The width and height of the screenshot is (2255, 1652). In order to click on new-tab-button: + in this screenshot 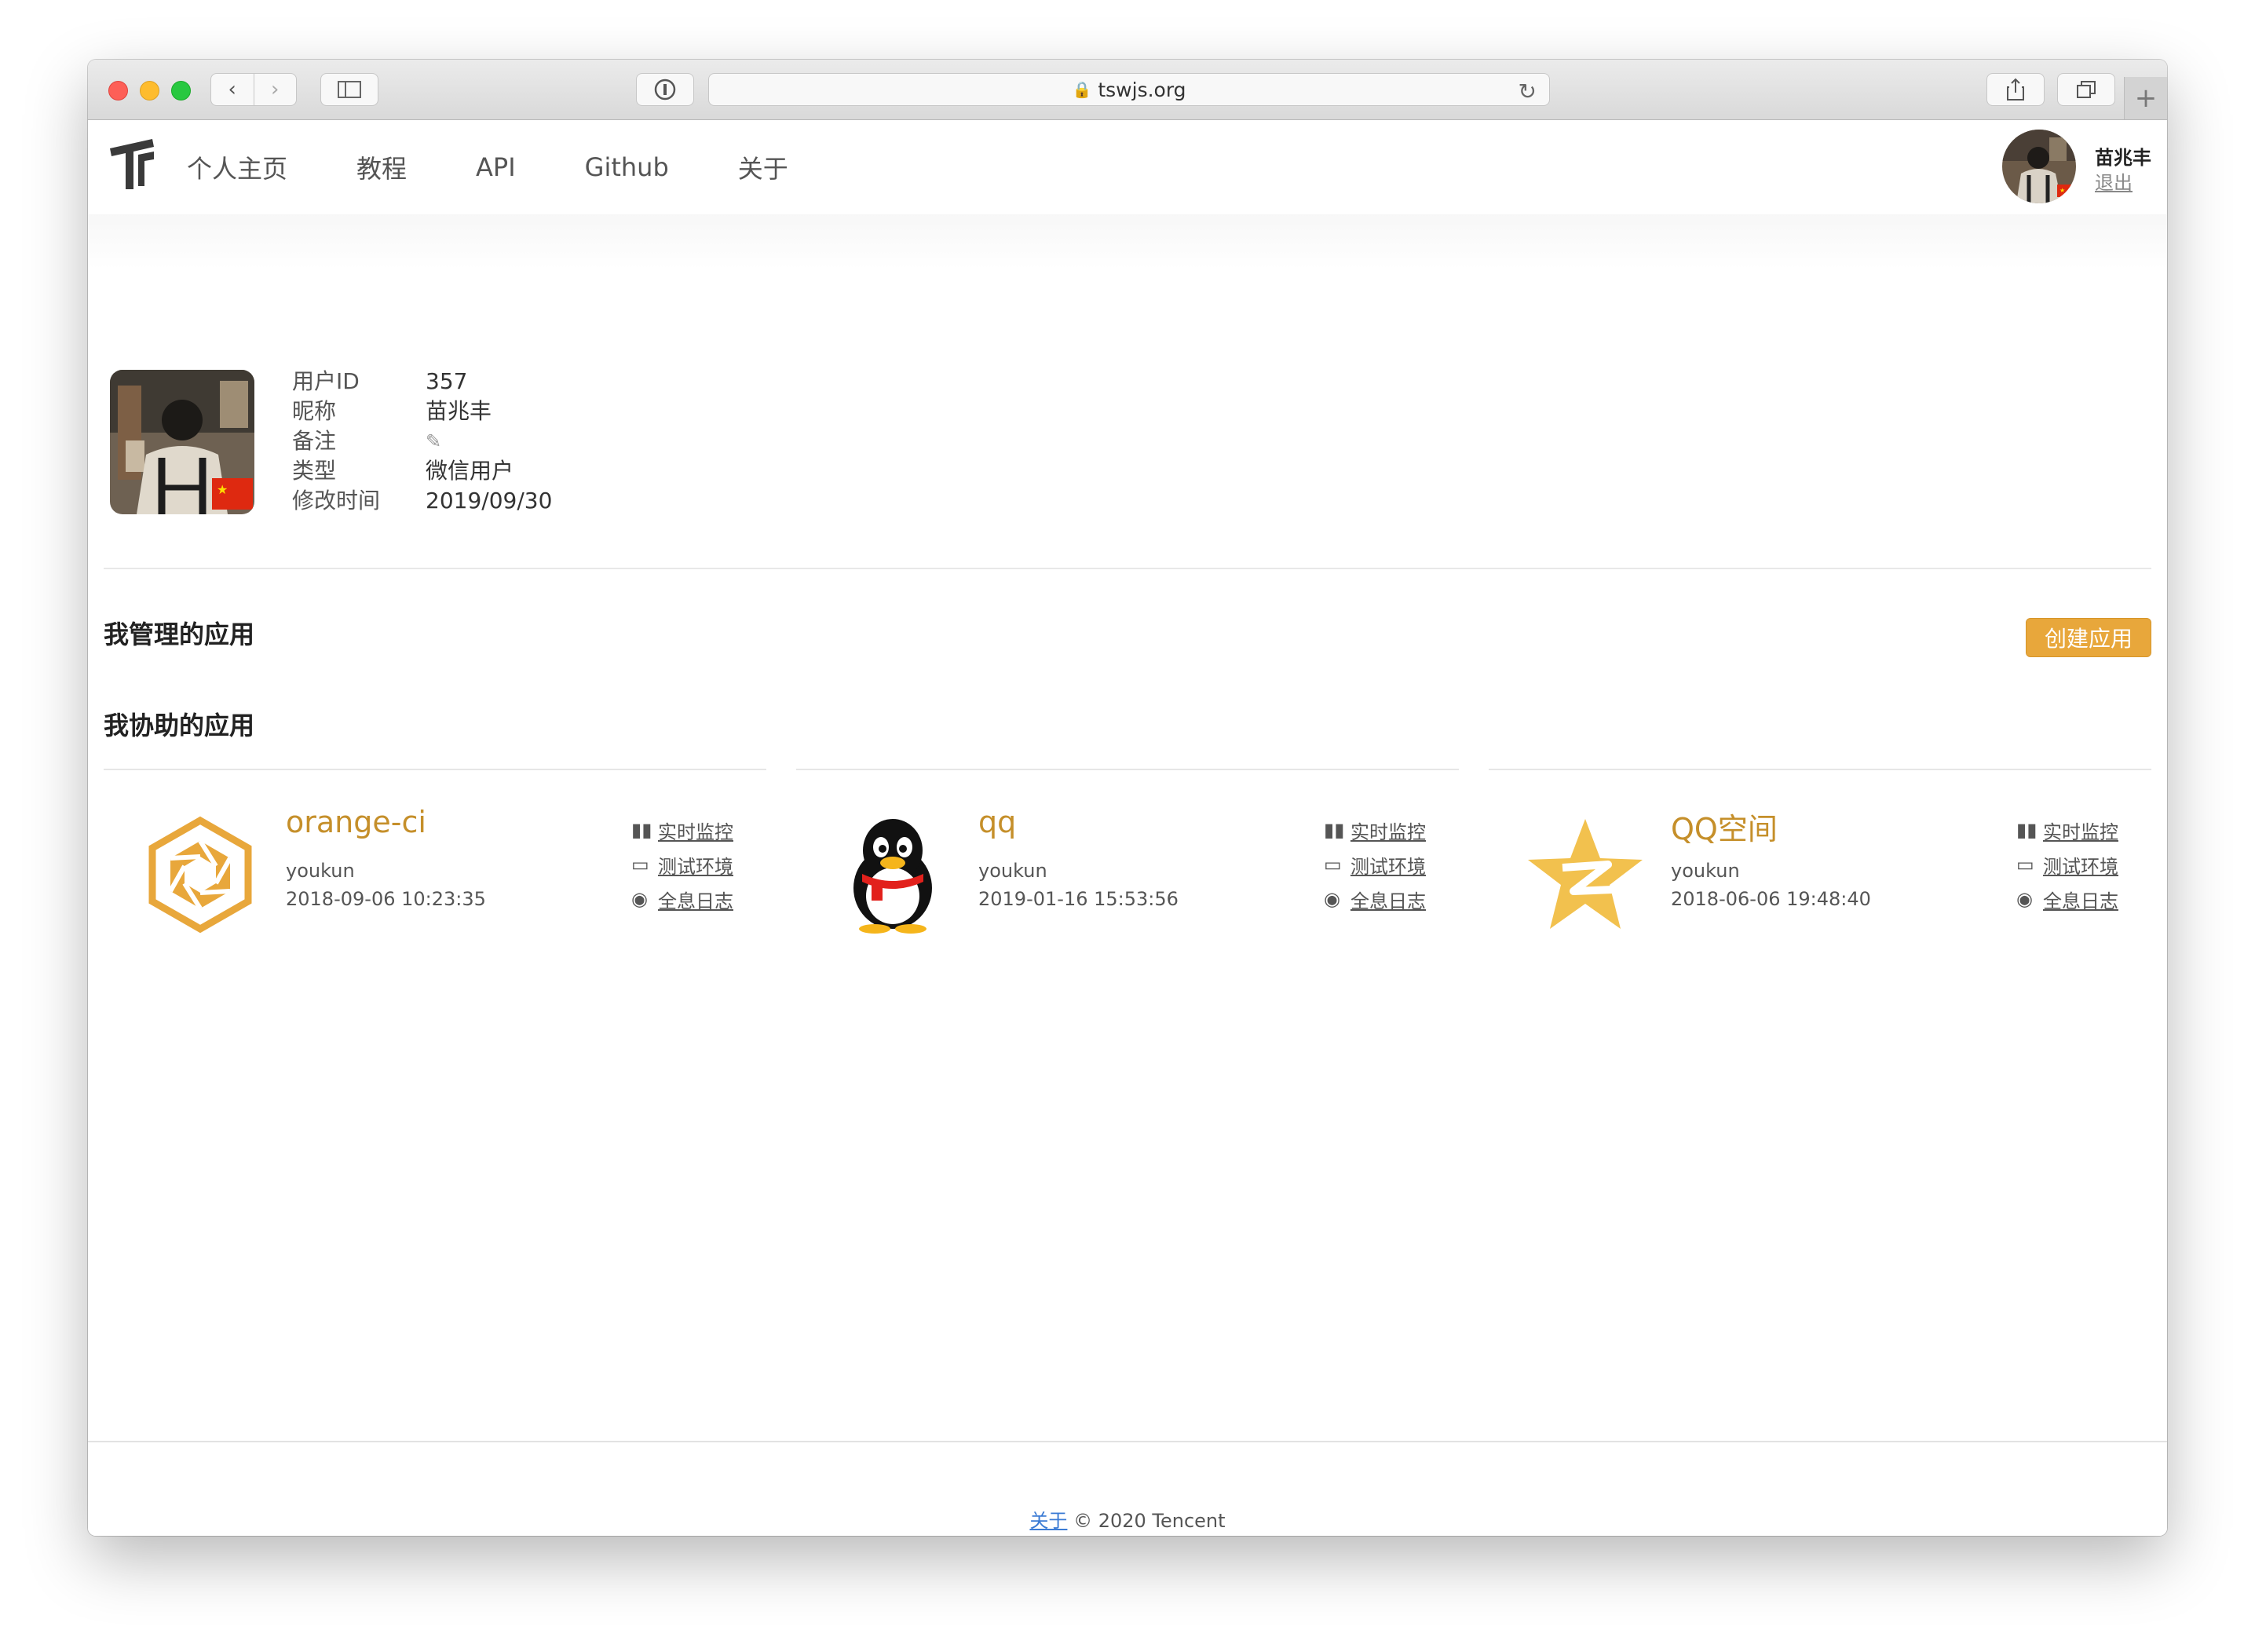, I will do `click(2145, 98)`.